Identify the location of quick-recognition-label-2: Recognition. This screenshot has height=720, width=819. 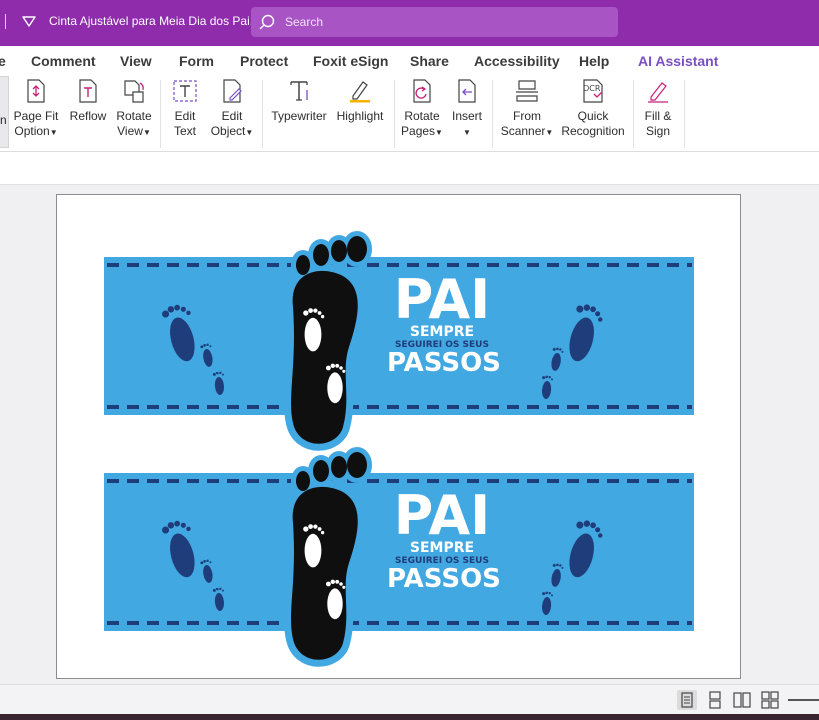
(593, 131).